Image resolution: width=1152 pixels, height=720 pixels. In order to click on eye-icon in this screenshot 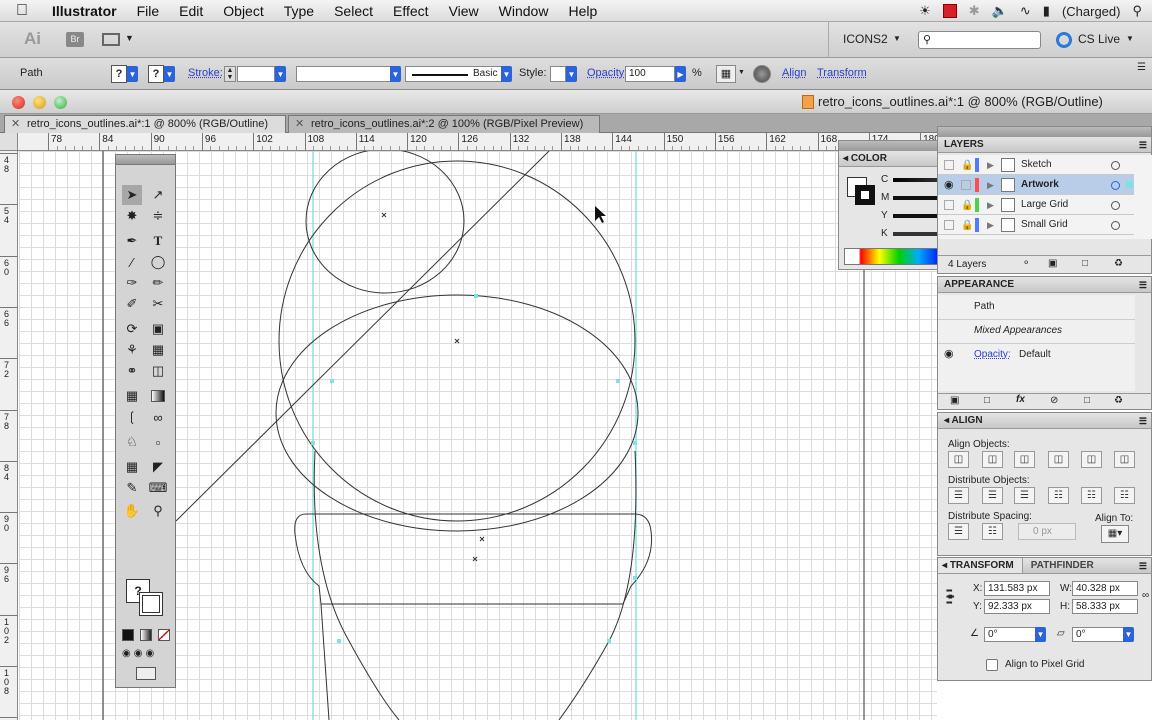, I will do `click(949, 165)`.